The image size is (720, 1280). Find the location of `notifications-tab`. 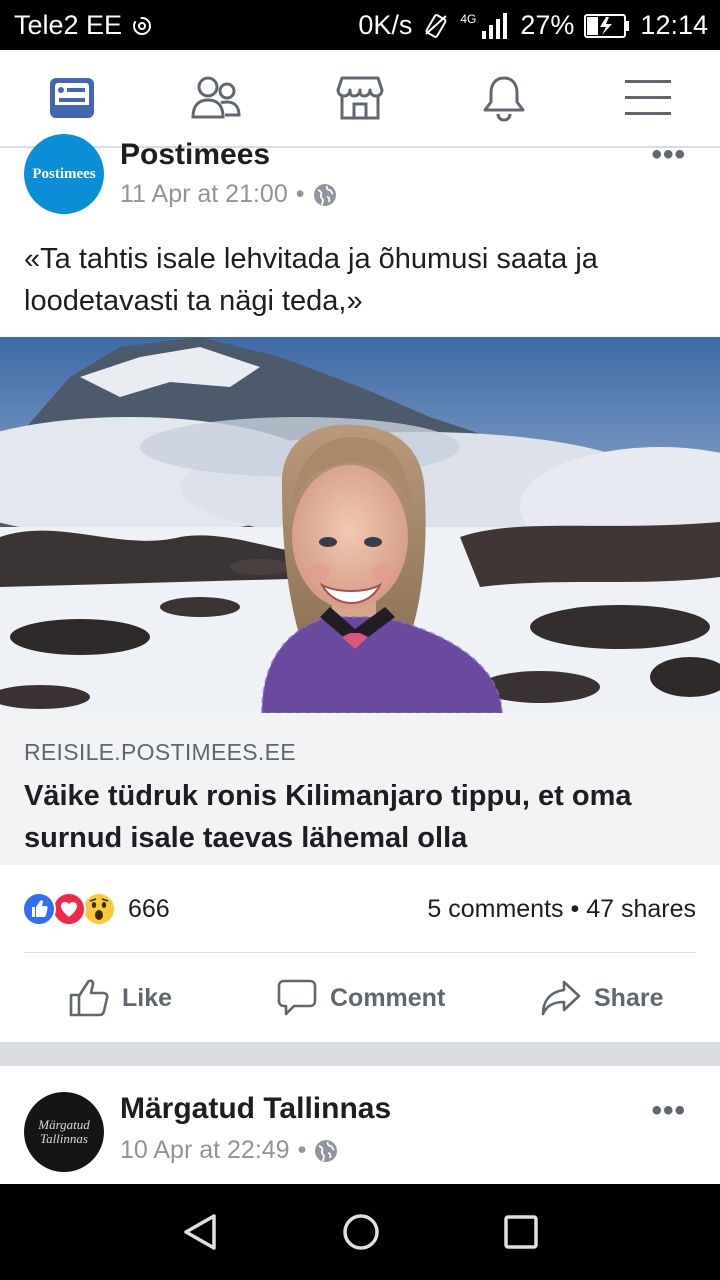

notifications-tab is located at coordinates (504, 98).